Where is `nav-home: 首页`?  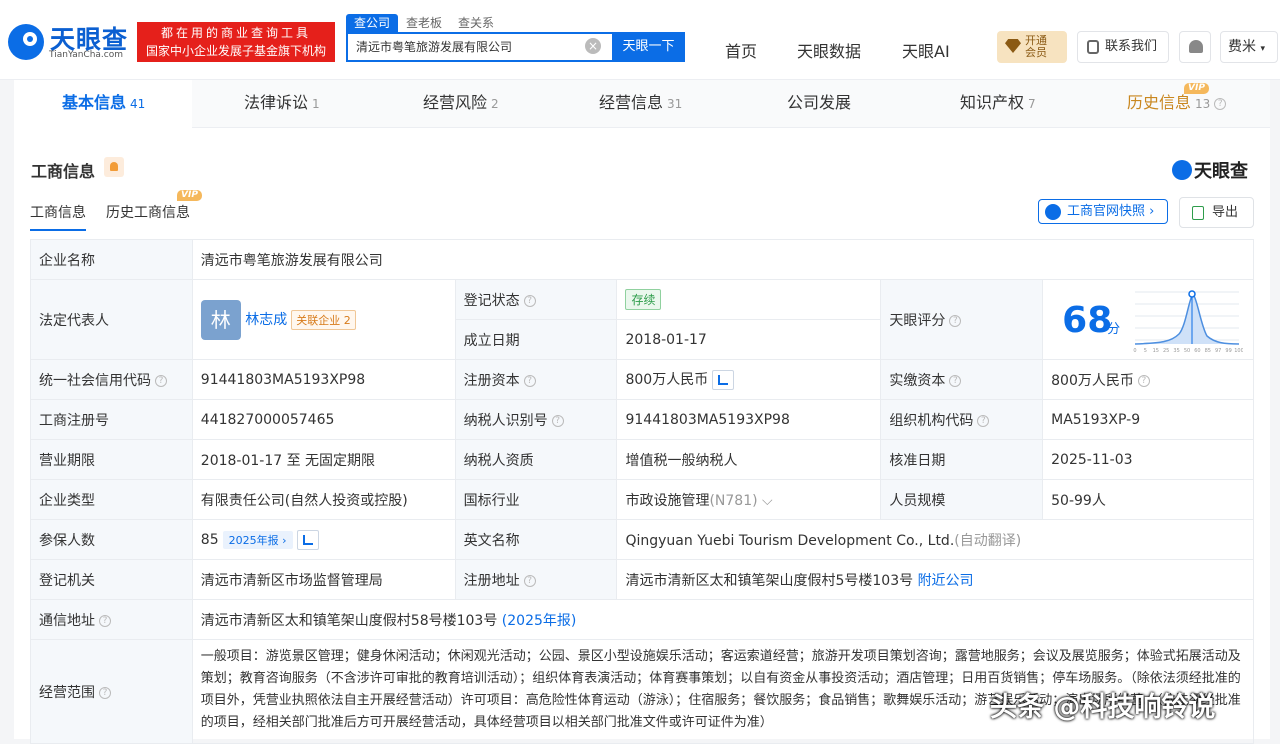
nav-home: 首页 is located at coordinates (741, 50).